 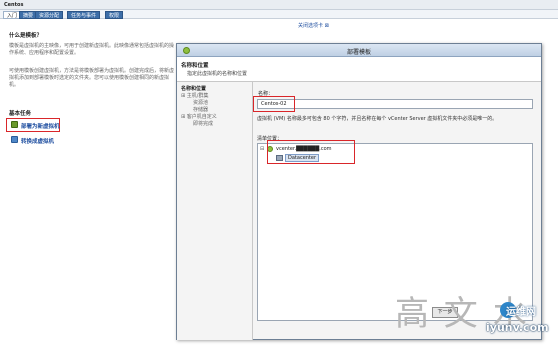 I want to click on step-storage: 存储器, so click(x=200, y=110).